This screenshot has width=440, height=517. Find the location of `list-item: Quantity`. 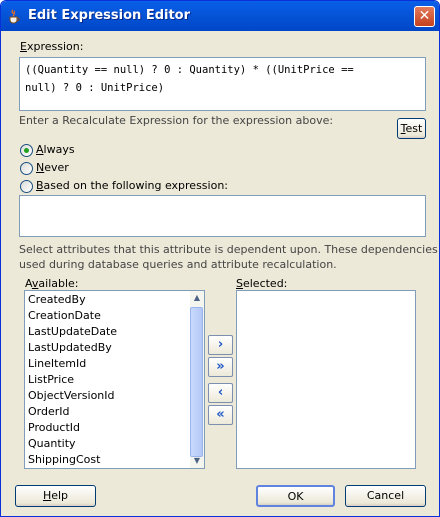

list-item: Quantity is located at coordinates (107, 444).